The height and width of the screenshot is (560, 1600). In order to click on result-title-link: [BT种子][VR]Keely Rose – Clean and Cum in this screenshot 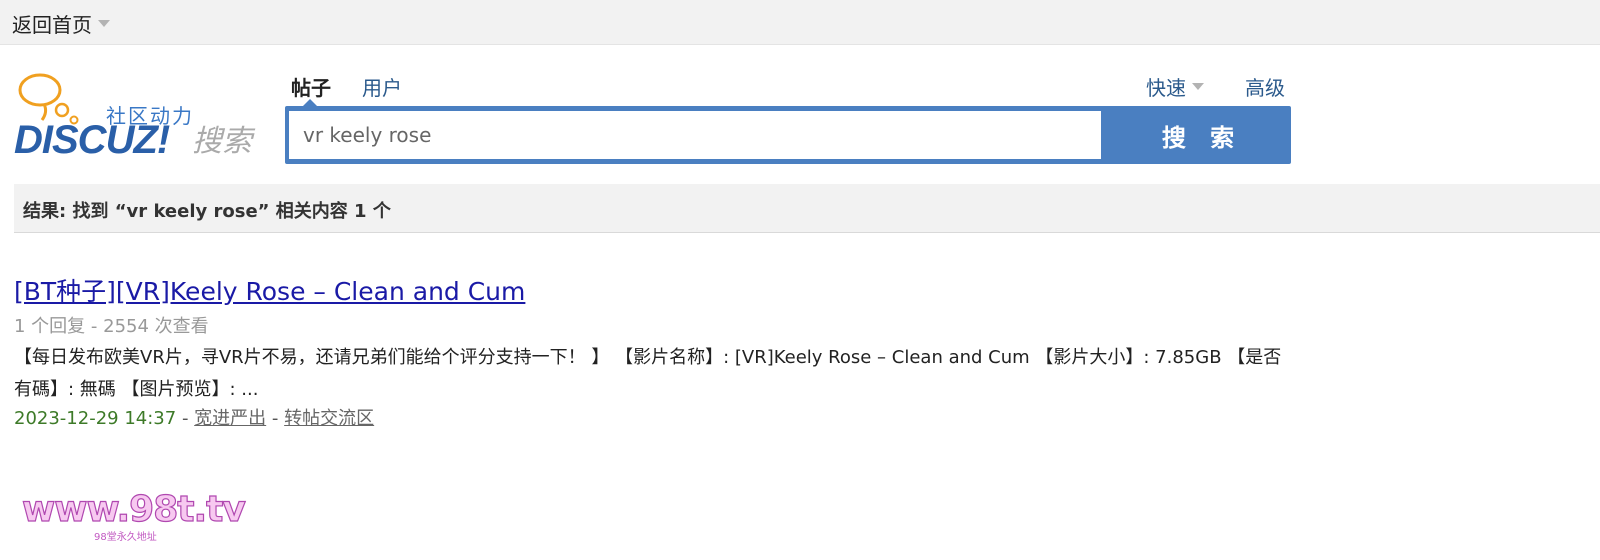, I will do `click(269, 290)`.